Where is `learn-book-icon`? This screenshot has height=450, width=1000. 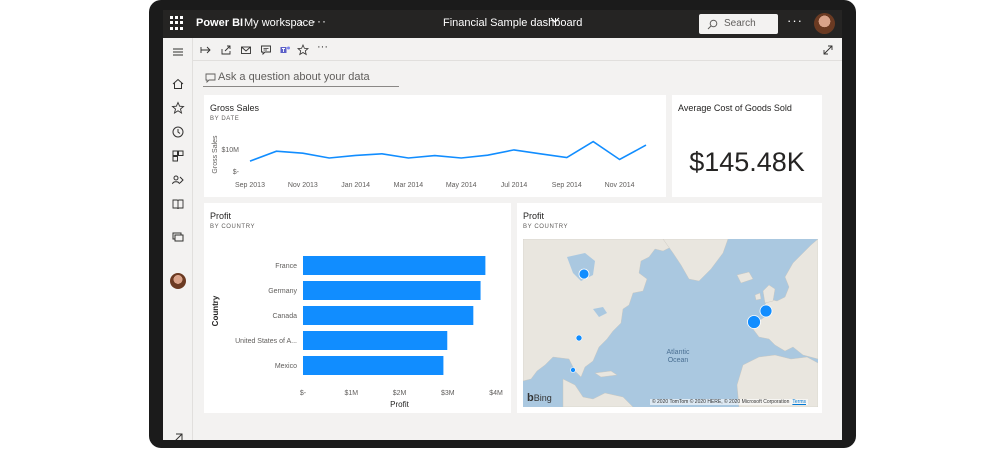
learn-book-icon is located at coordinates (178, 204).